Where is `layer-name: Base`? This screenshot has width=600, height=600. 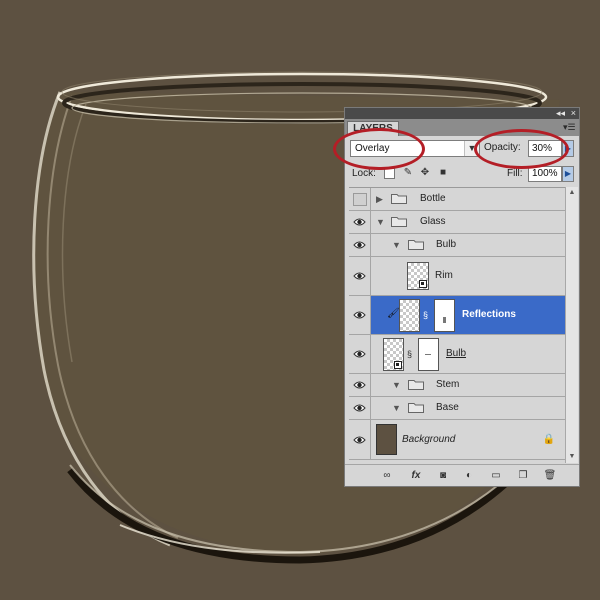 layer-name: Base is located at coordinates (447, 407).